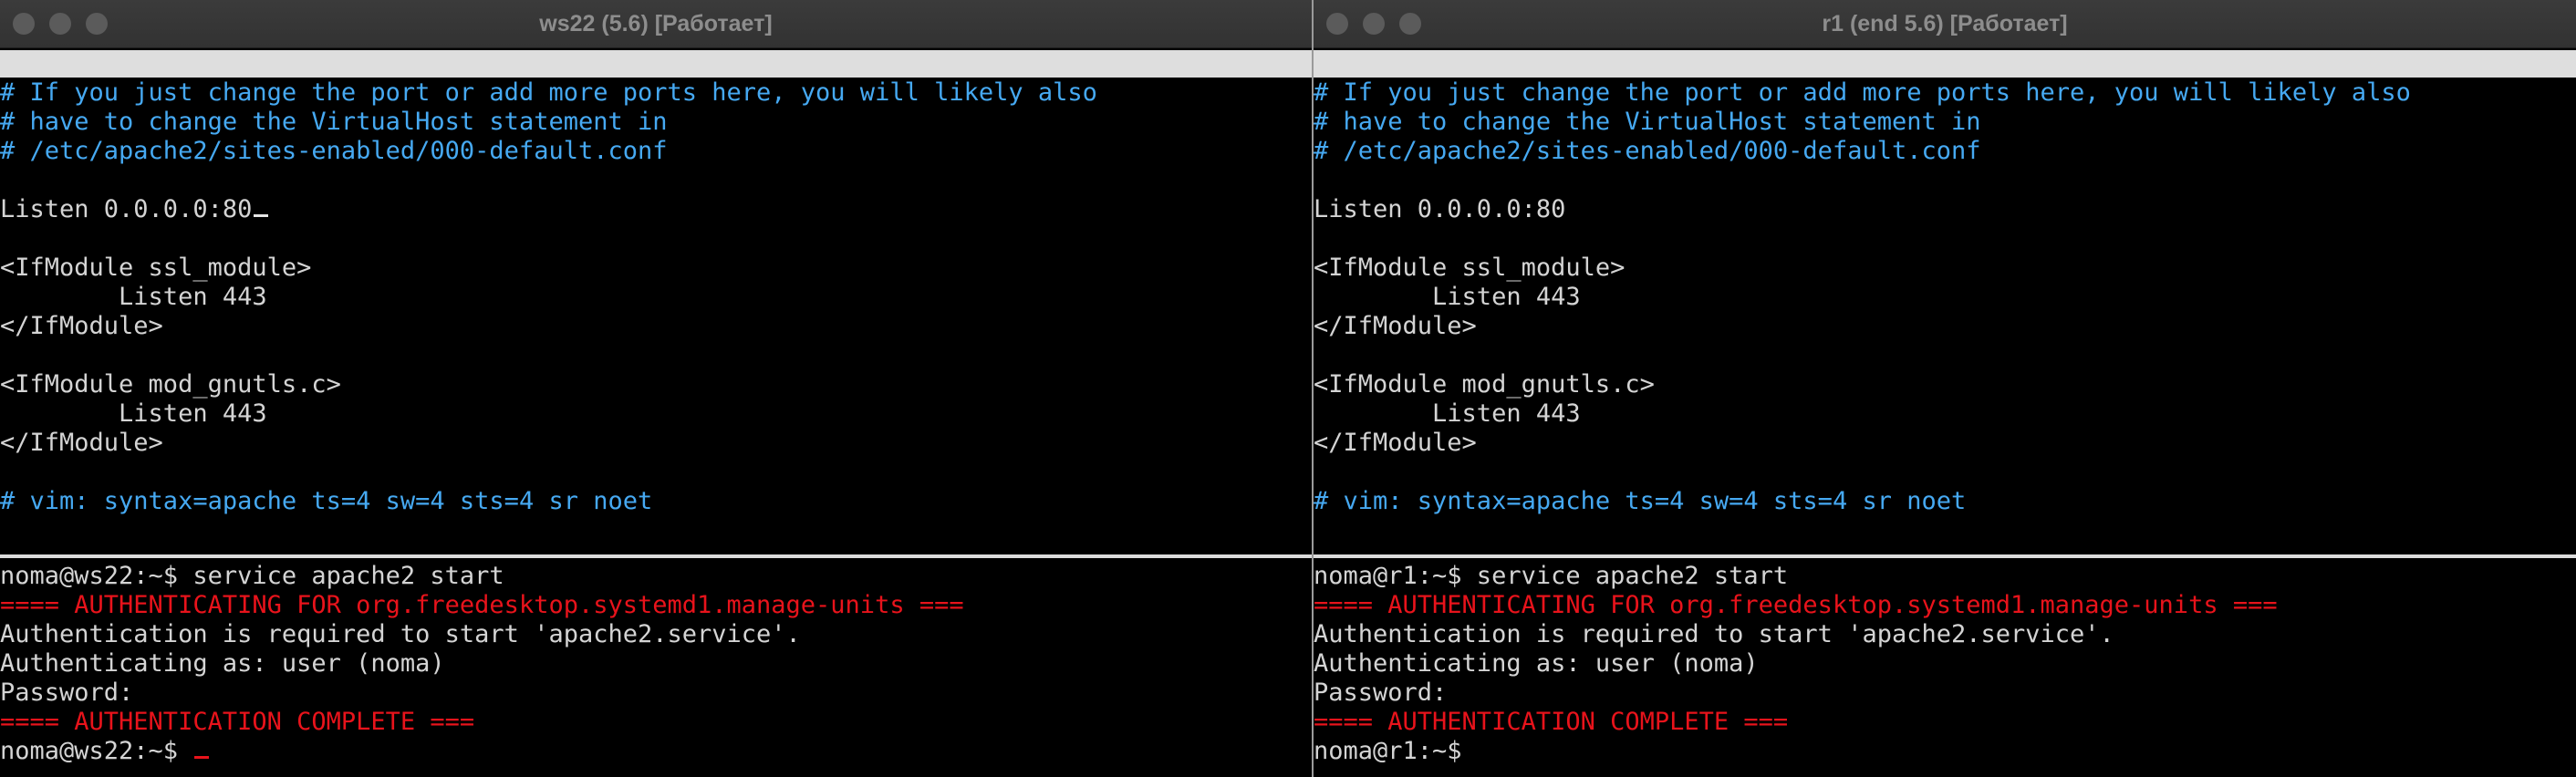  Describe the element at coordinates (656, 751) in the screenshot. I see `shell-prompt: noma@ws22:~$` at that location.